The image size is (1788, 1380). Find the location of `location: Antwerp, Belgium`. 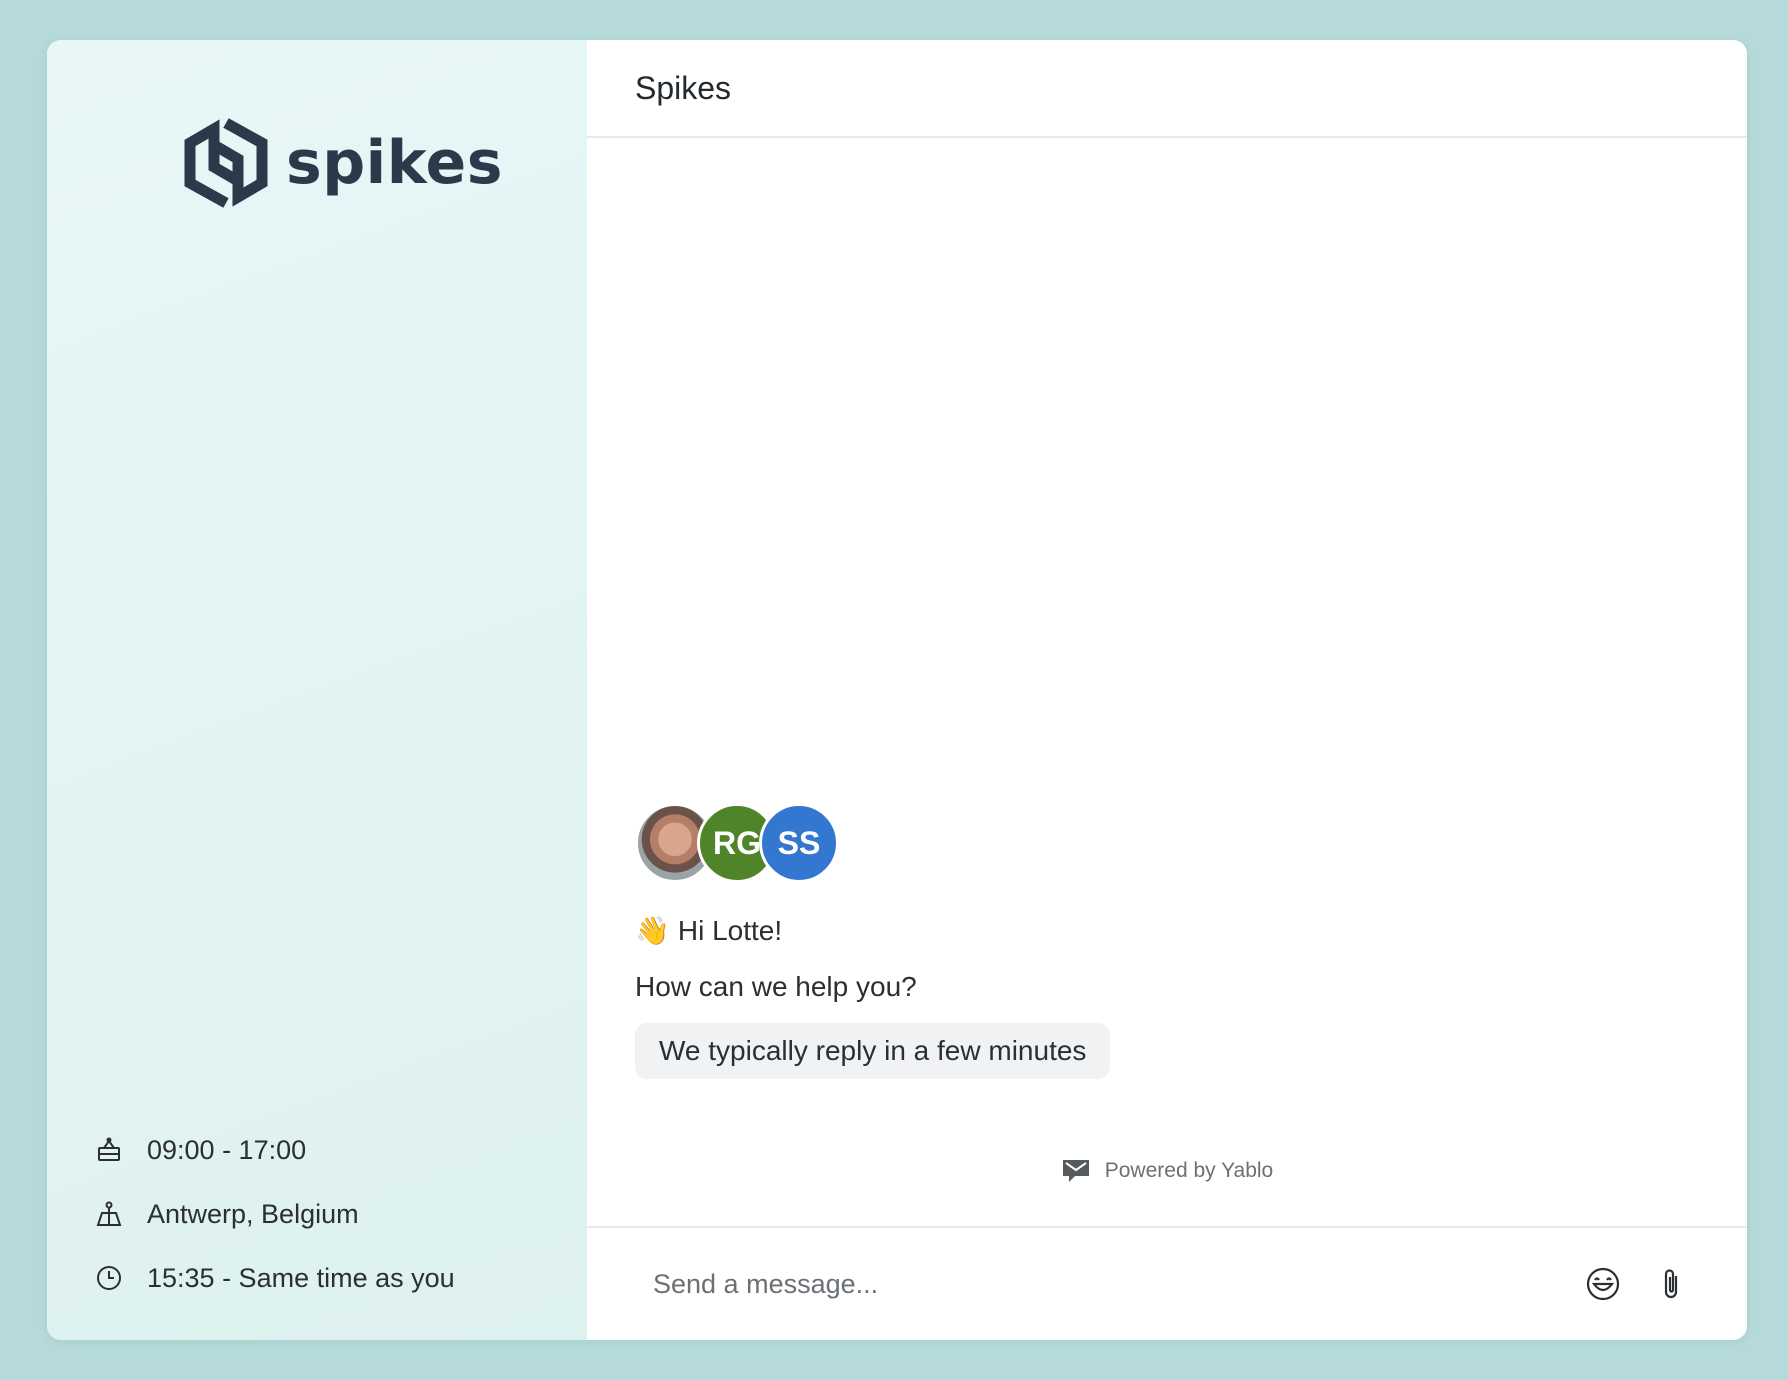

location: Antwerp, Belgium is located at coordinates (275, 1214).